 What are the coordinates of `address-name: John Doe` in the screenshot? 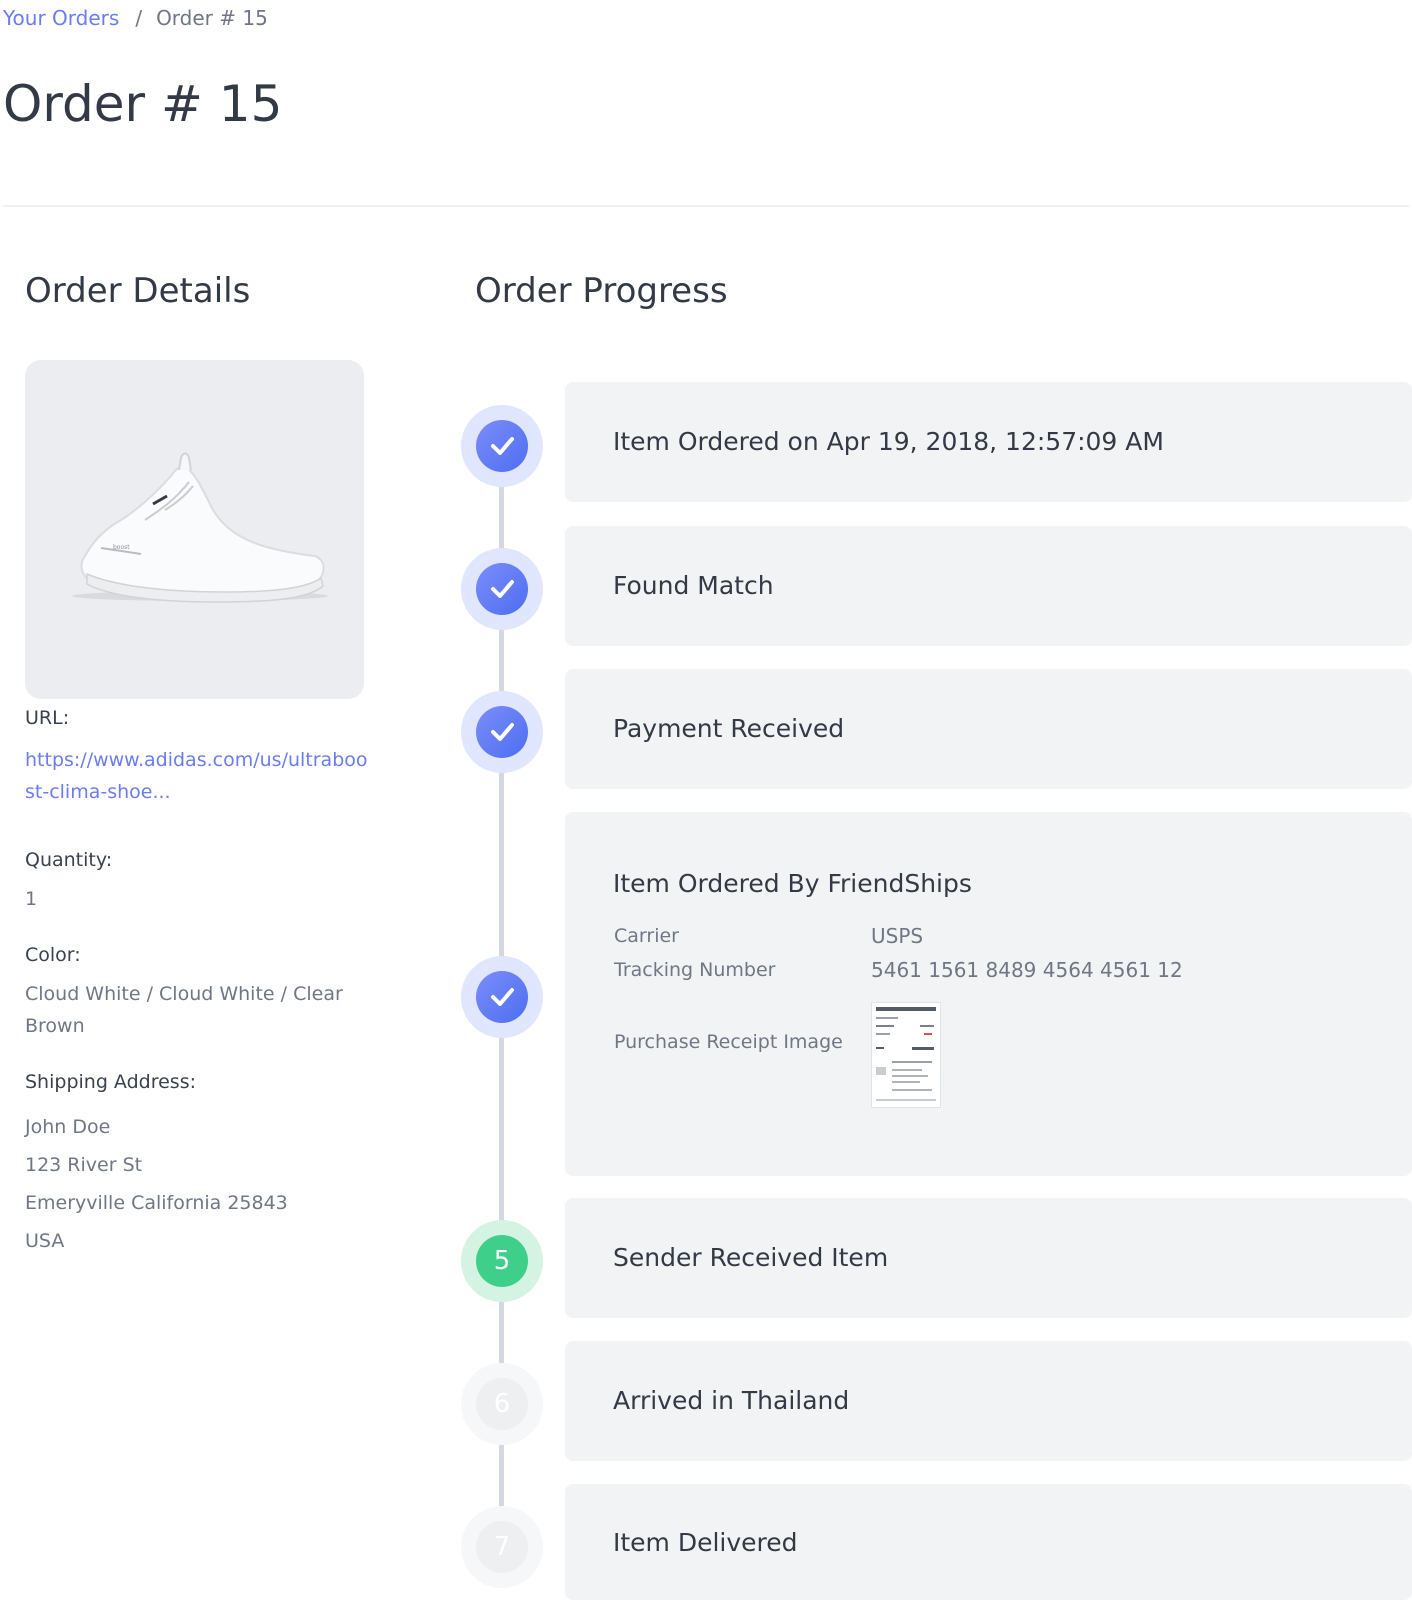 It's located at (68, 1127).